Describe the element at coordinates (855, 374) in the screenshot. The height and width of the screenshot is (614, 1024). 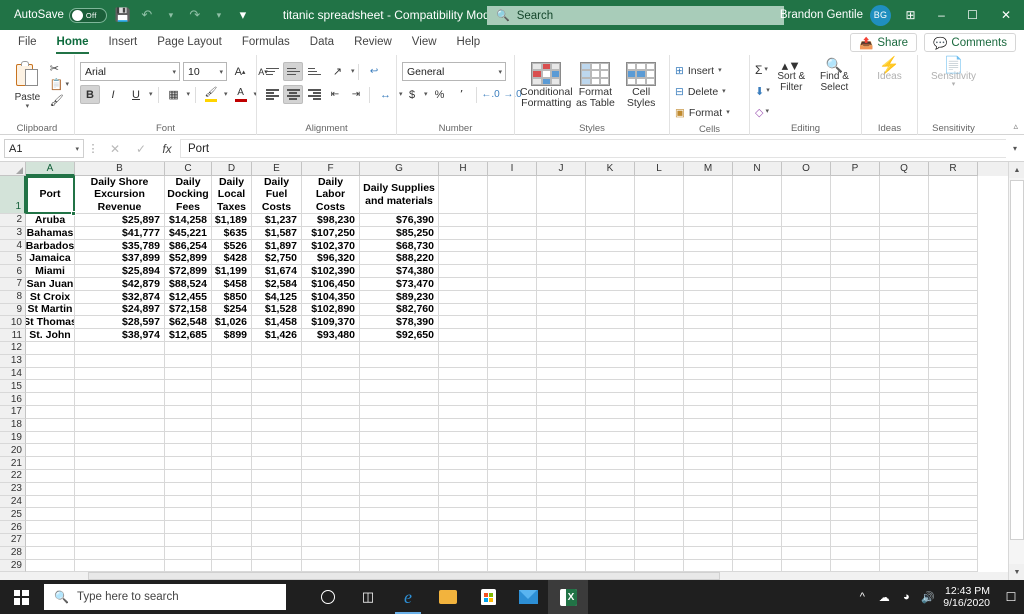
I see `cell-P14` at that location.